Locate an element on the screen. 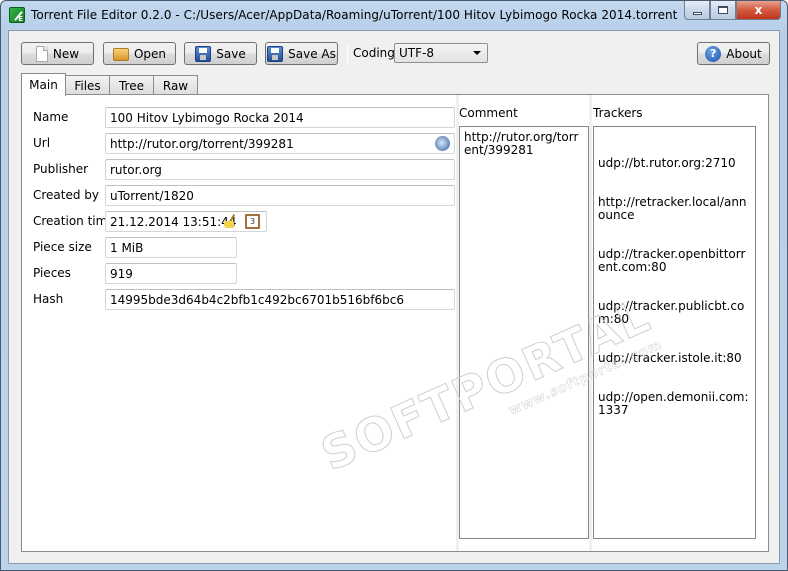 This screenshot has width=788, height=571. maximize-icon is located at coordinates (723, 10).